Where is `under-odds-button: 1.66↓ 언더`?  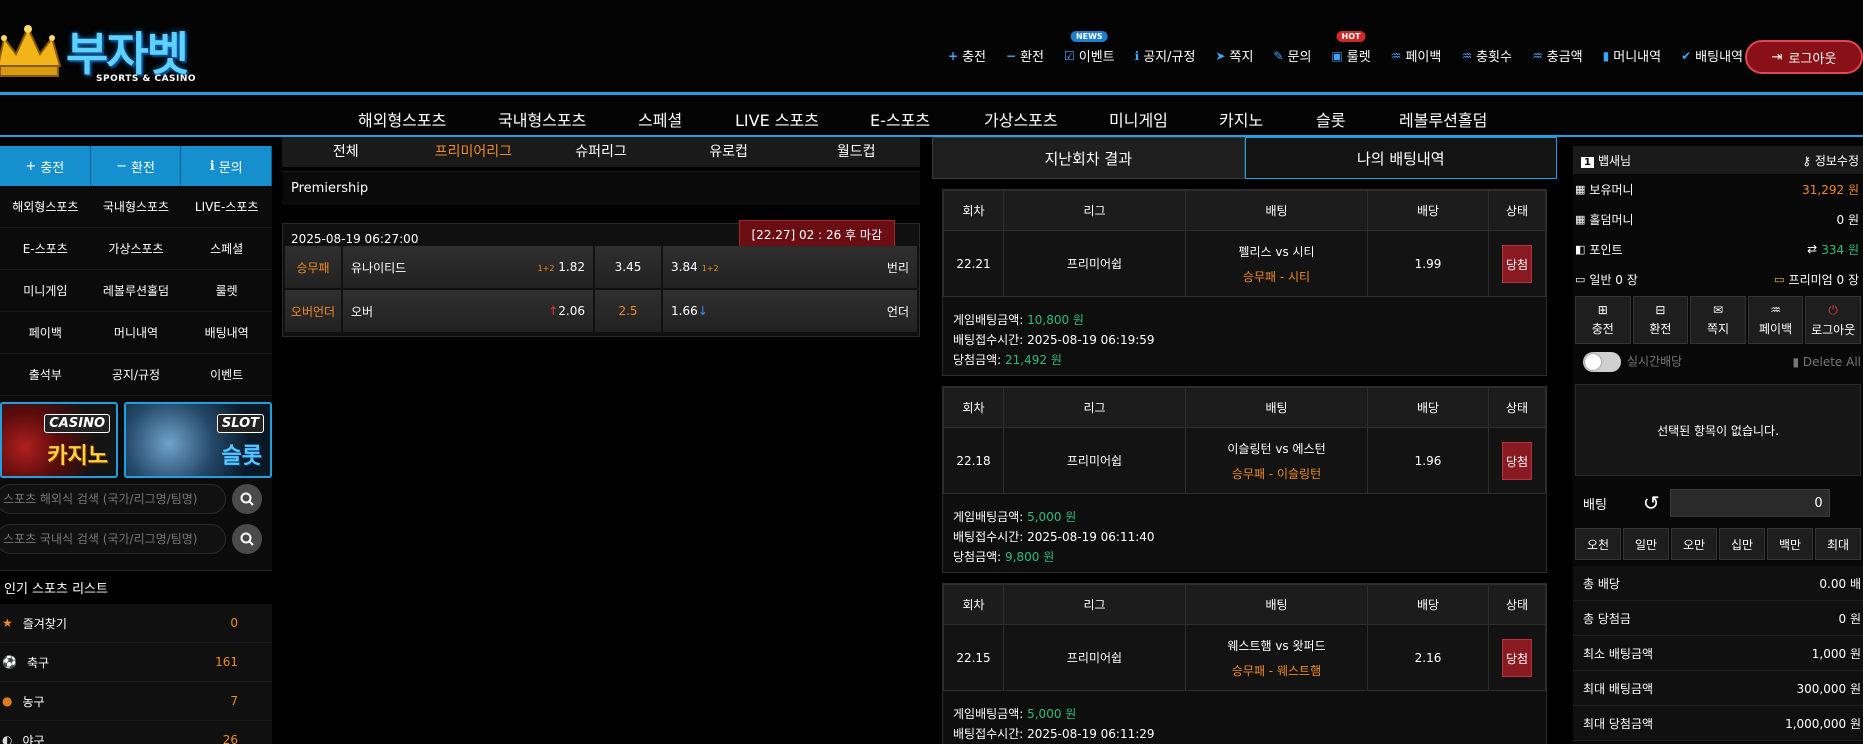 under-odds-button: 1.66↓ 언더 is located at coordinates (790, 311).